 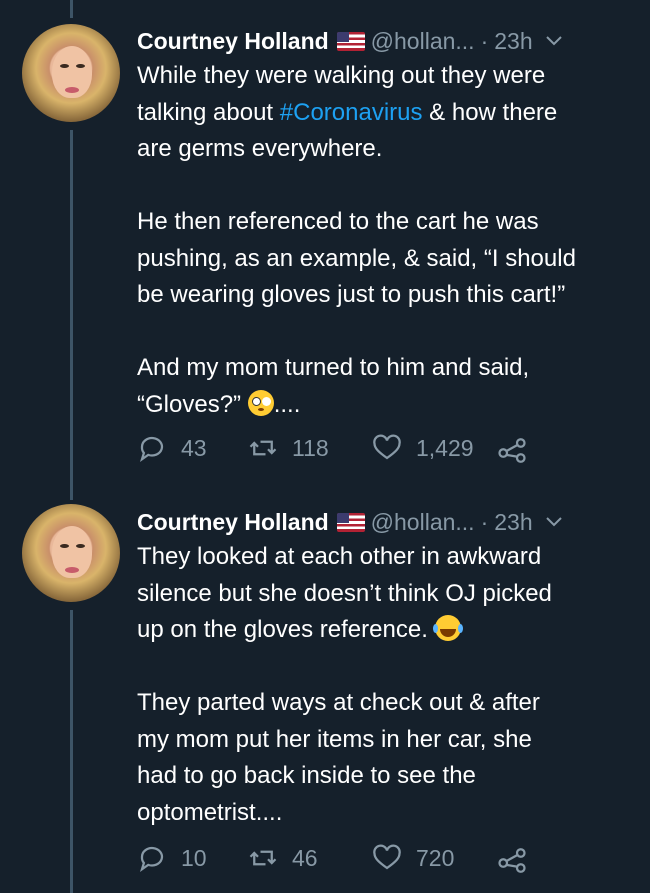 What do you see at coordinates (351, 112) in the screenshot?
I see `hashtag-link: #Coronavirus` at bounding box center [351, 112].